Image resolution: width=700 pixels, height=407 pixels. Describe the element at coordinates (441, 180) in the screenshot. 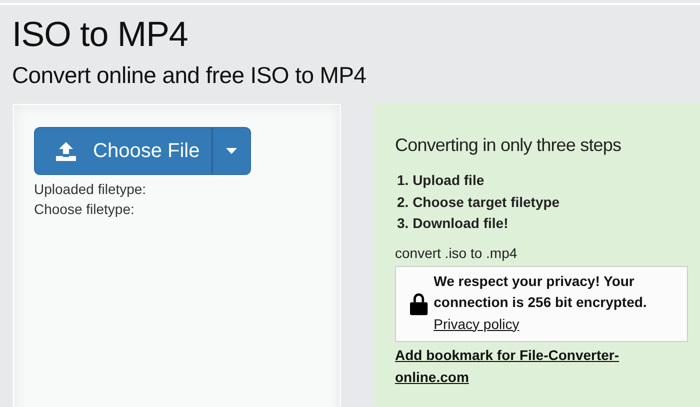

I see `step-item: 1. Upload file` at that location.